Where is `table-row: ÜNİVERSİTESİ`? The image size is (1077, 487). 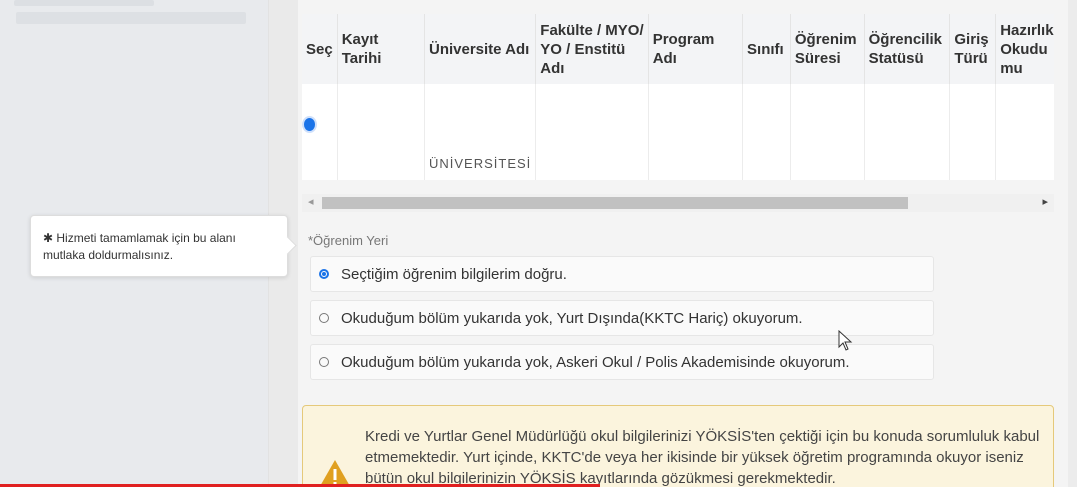 table-row: ÜNİVERSİTESİ is located at coordinates (678, 132).